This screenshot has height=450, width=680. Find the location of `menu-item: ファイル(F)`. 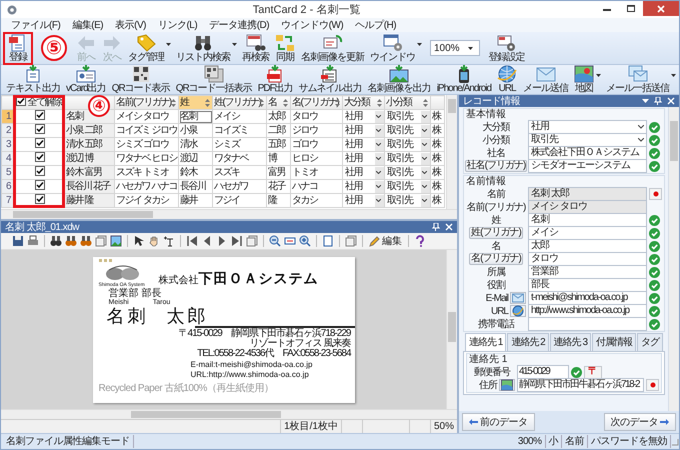

menu-item: ファイル(F) is located at coordinates (35, 25).